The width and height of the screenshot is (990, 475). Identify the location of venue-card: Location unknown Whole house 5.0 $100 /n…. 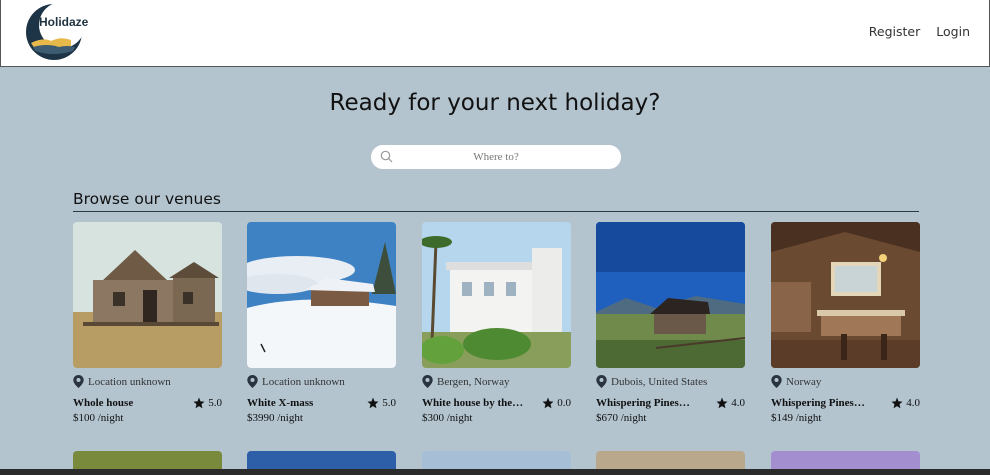
(147, 327).